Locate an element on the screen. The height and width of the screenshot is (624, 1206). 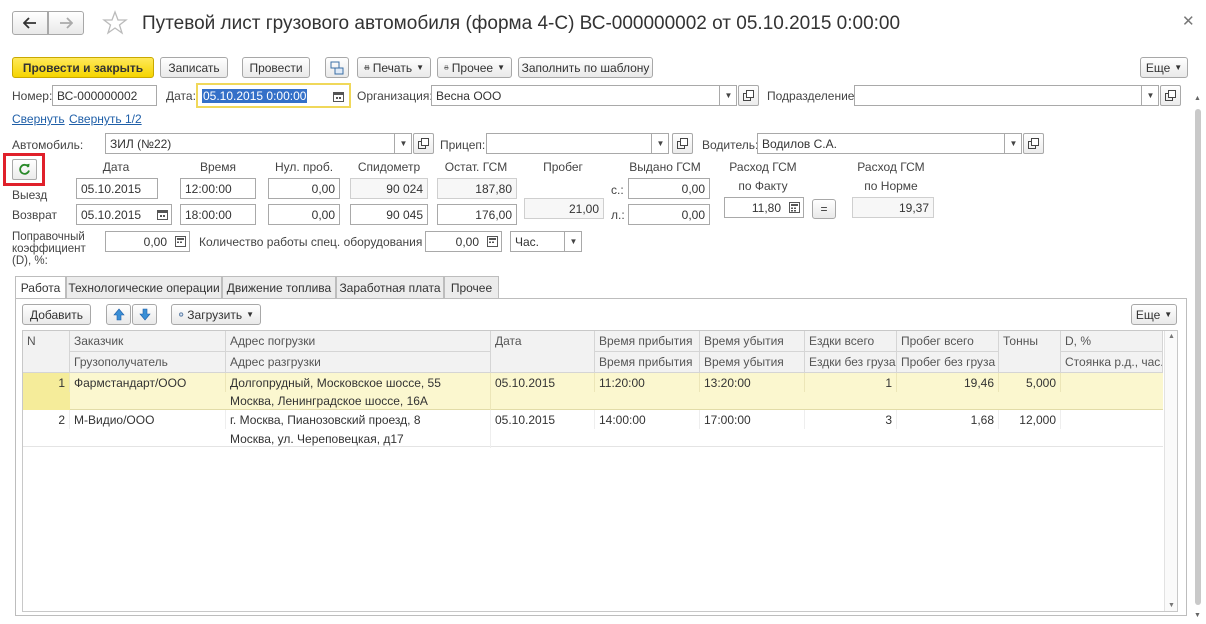
grid-header-mileage: Пробег всего is located at coordinates (948, 341).